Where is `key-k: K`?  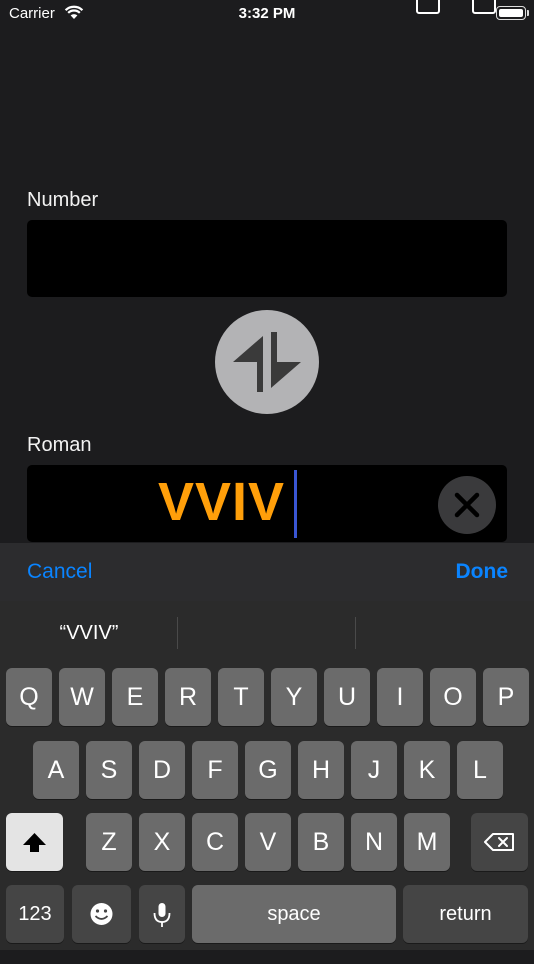 key-k: K is located at coordinates (427, 770).